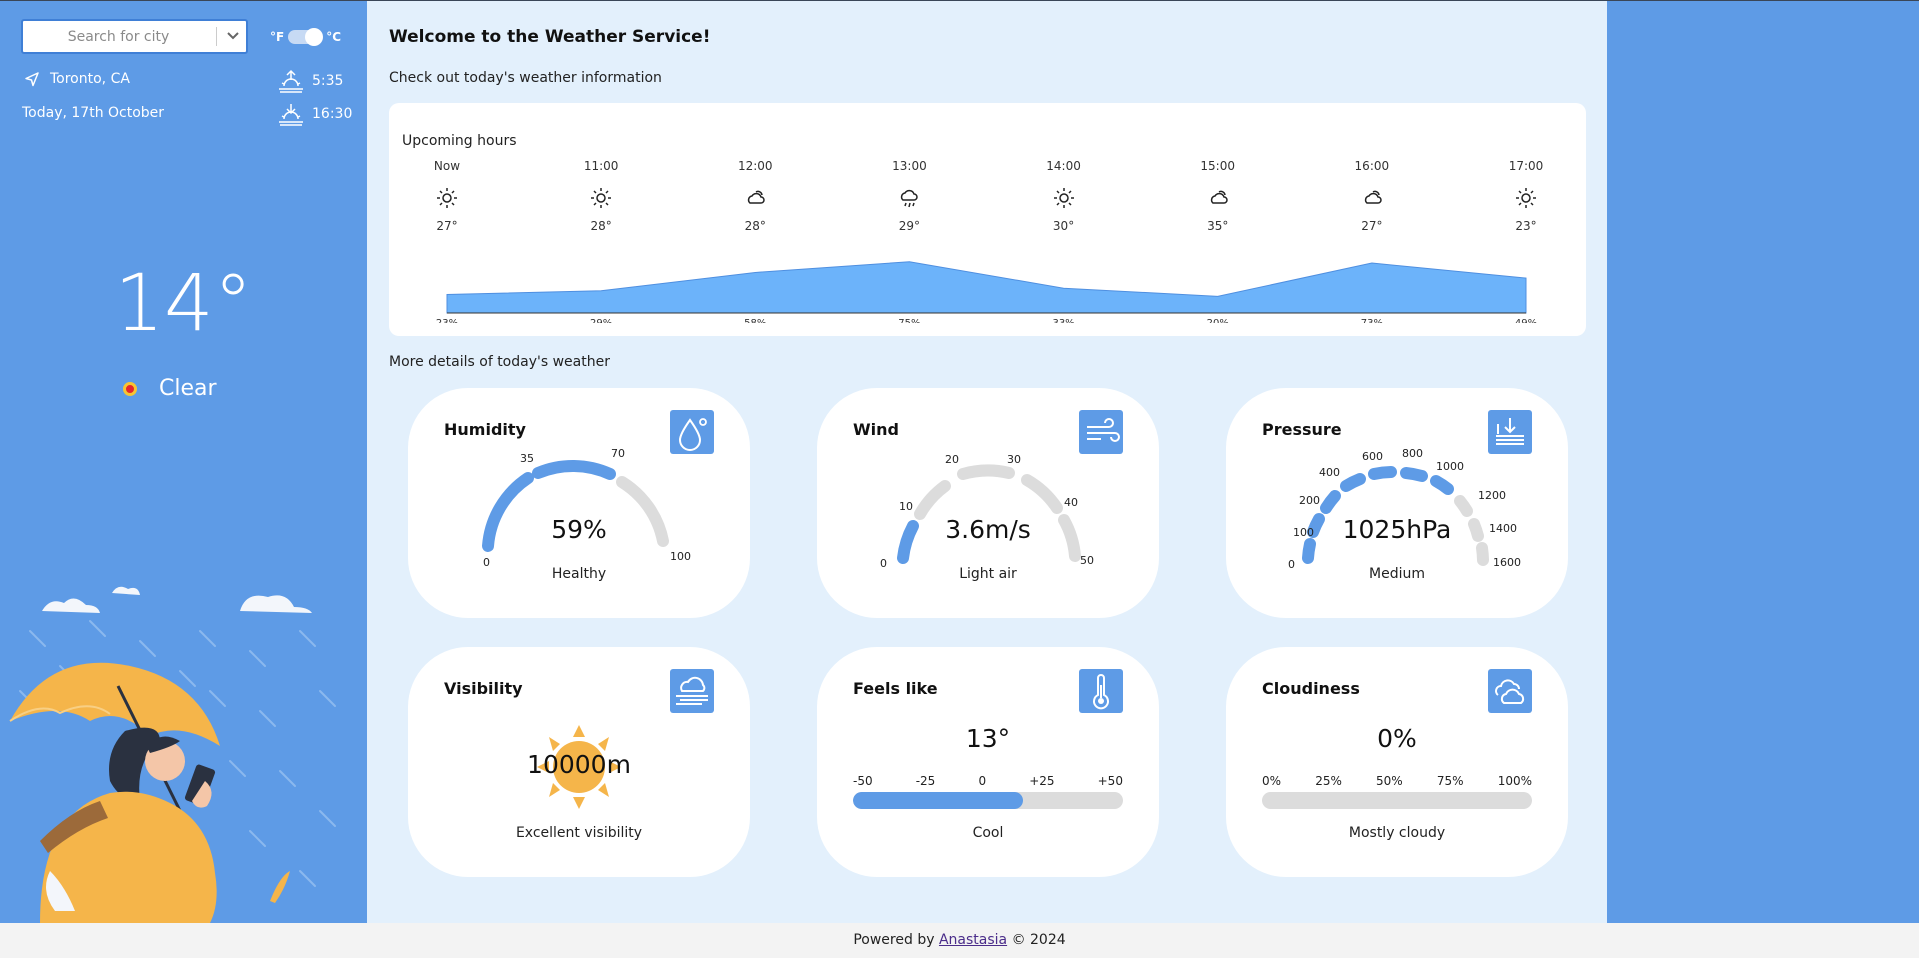 The width and height of the screenshot is (1919, 958). Describe the element at coordinates (1101, 691) in the screenshot. I see `thermometer-icon` at that location.